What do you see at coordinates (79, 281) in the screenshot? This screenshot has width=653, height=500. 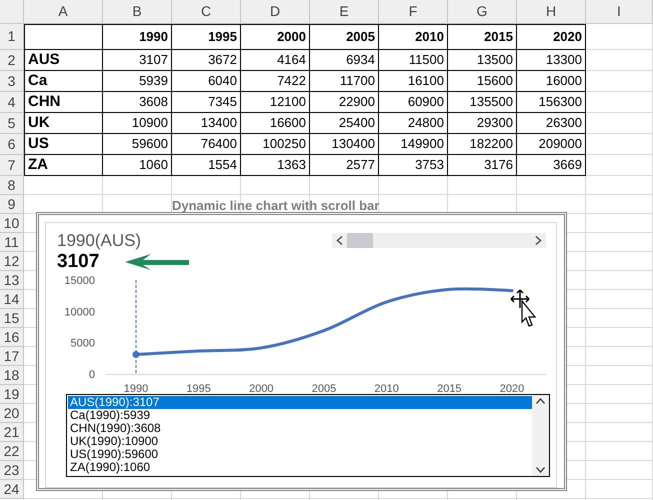 I see `y-tick-label: 15000` at bounding box center [79, 281].